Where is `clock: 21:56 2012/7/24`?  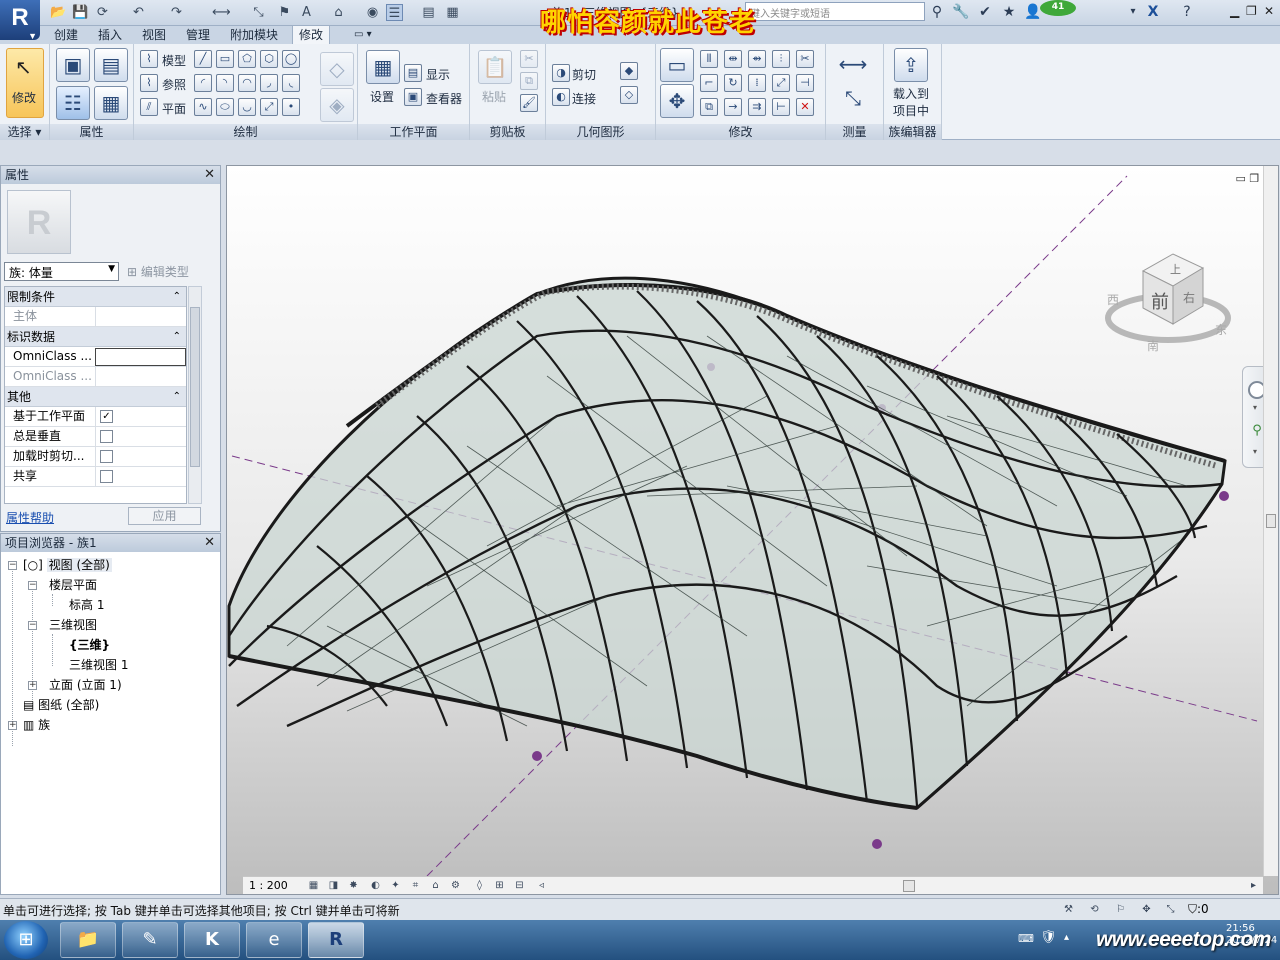
clock: 21:56 2012/7/24 is located at coordinates (1251, 935).